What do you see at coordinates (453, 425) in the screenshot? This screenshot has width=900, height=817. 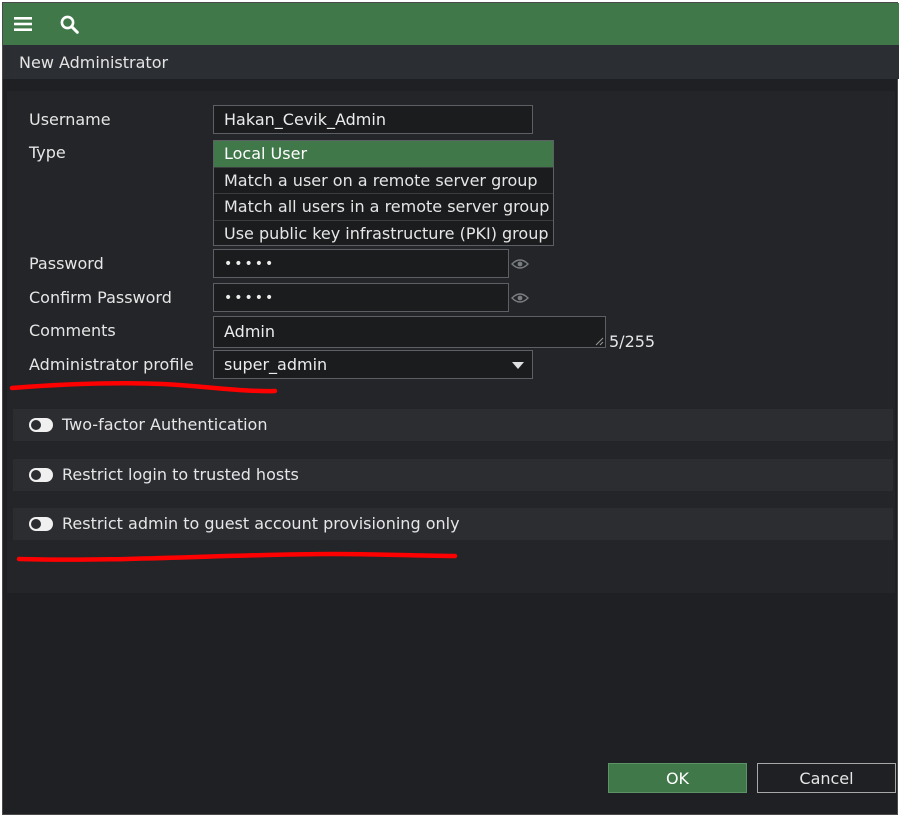 I see `two-factor-row: Two-factor Authentication` at bounding box center [453, 425].